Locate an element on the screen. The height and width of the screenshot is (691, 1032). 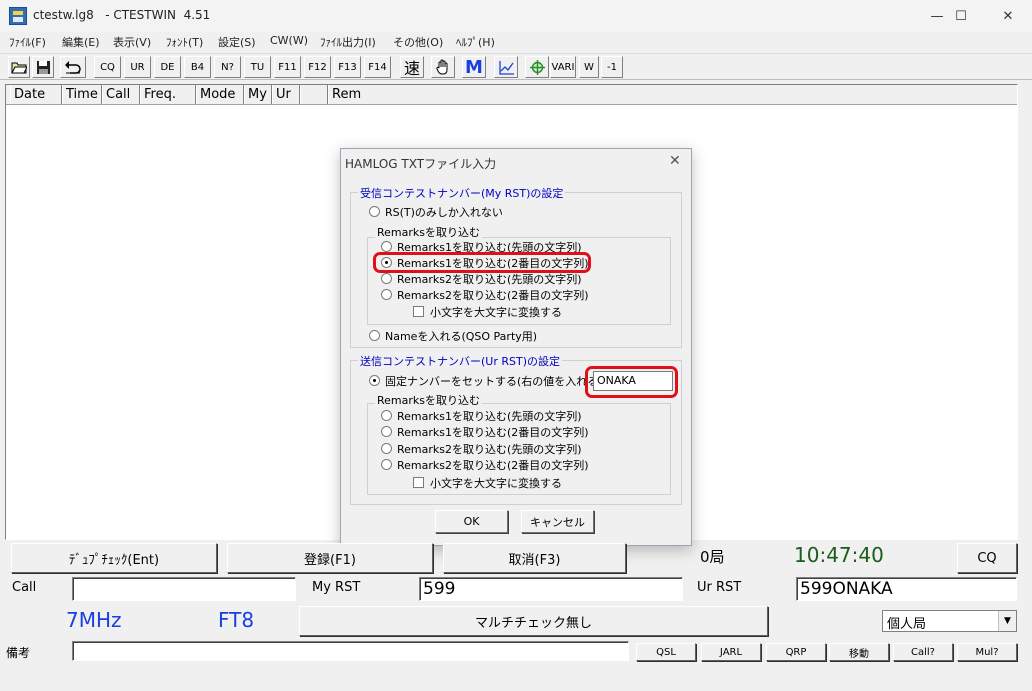
dupe-check-button: ﾃﾞｭﾌﾟﾁｪｯｸ(Ent) is located at coordinates (114, 558).